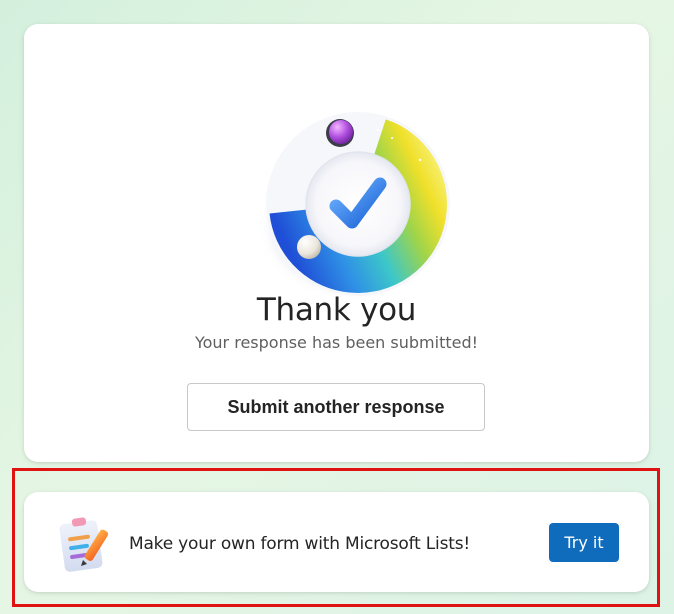 The width and height of the screenshot is (674, 614). I want to click on checkmark-ring-icon, so click(354, 203).